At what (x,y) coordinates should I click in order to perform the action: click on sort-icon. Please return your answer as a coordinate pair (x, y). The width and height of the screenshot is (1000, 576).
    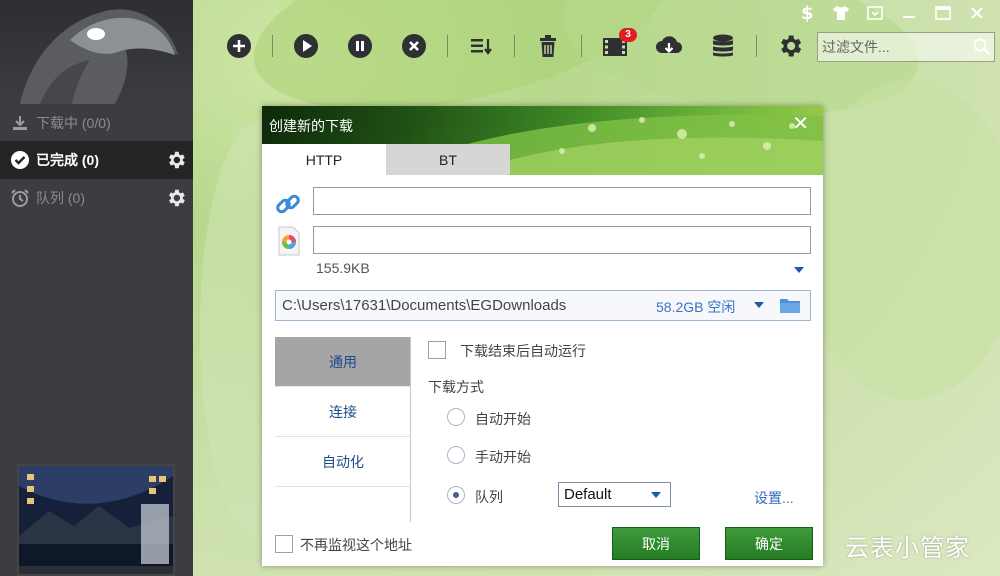
    Looking at the image, I should click on (481, 47).